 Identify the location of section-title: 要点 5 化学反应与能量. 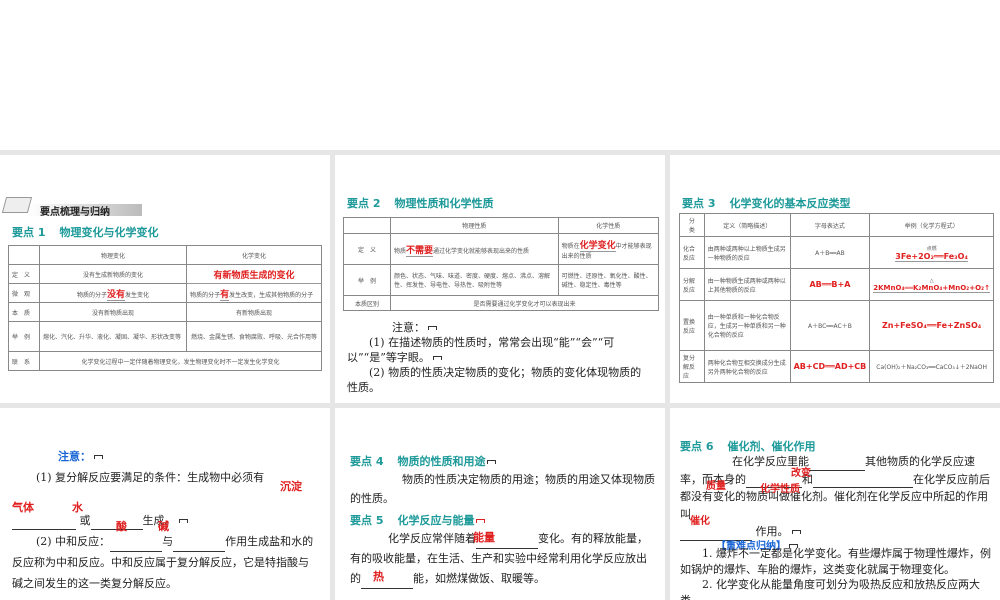
(418, 520).